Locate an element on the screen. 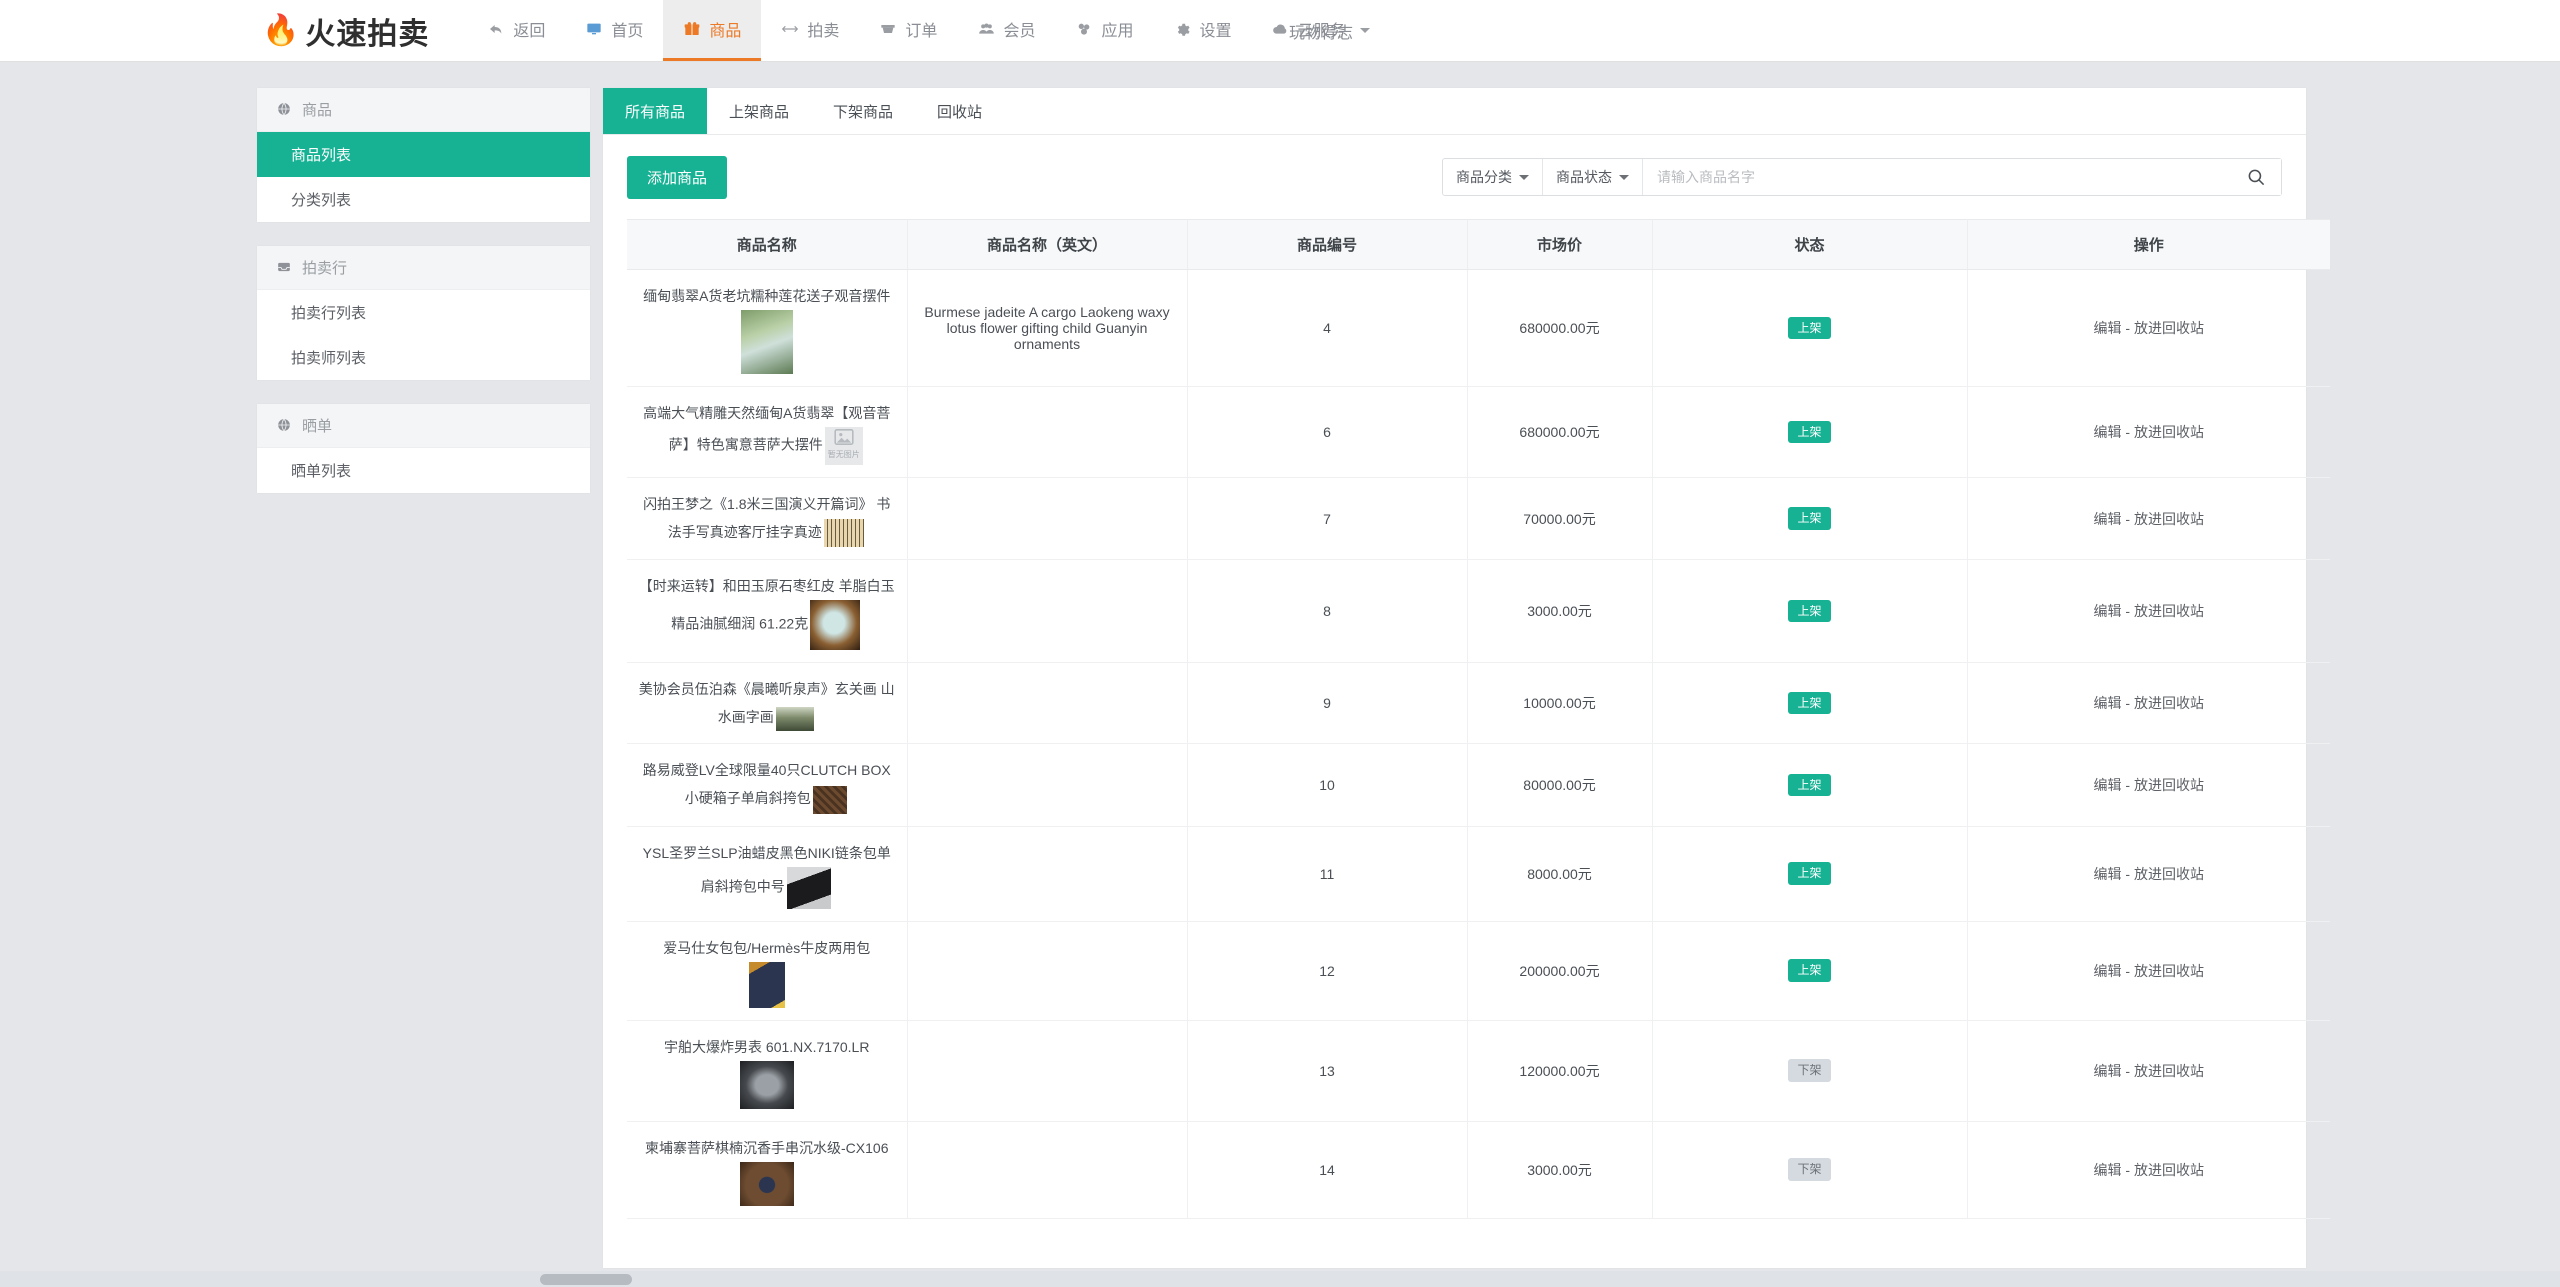 The image size is (2560, 1287). nav-item-返回: 返回 is located at coordinates (516, 30).